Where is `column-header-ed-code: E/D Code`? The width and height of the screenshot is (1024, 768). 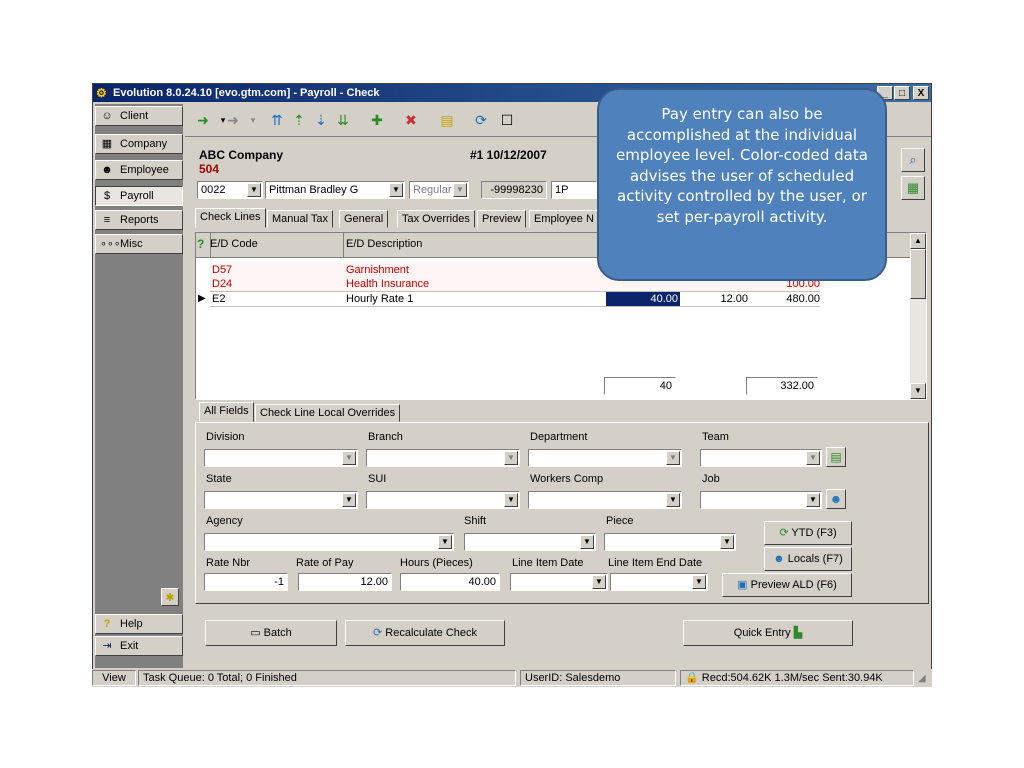 column-header-ed-code: E/D Code is located at coordinates (234, 244).